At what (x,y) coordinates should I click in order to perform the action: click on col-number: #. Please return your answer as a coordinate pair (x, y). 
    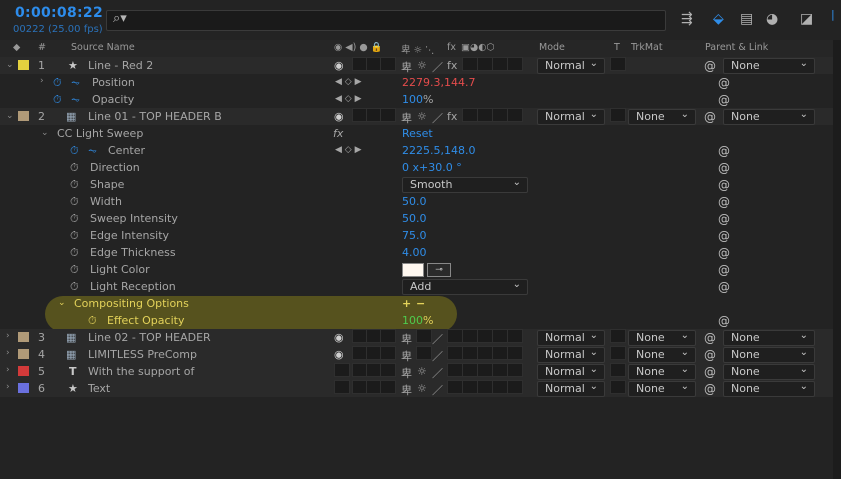
    Looking at the image, I should click on (42, 47).